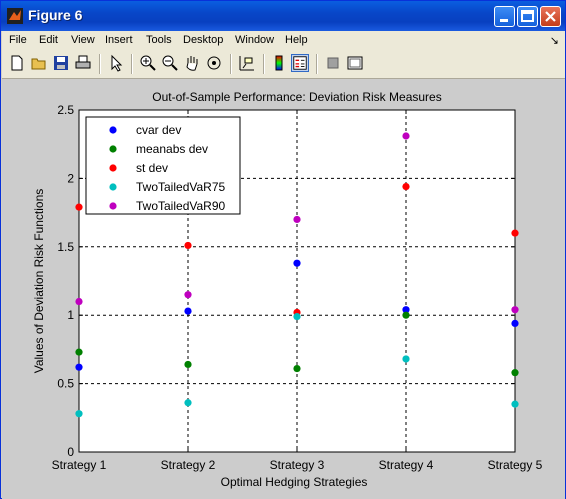 The width and height of the screenshot is (566, 499). Describe the element at coordinates (214, 63) in the screenshot. I see `rotate-3d-icon` at that location.